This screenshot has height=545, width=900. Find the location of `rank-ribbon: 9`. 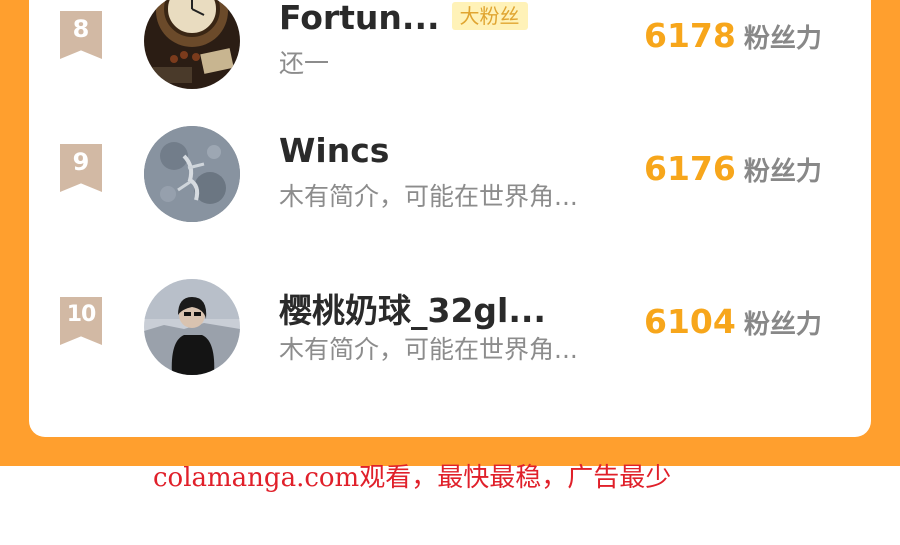

rank-ribbon: 9 is located at coordinates (81, 168).